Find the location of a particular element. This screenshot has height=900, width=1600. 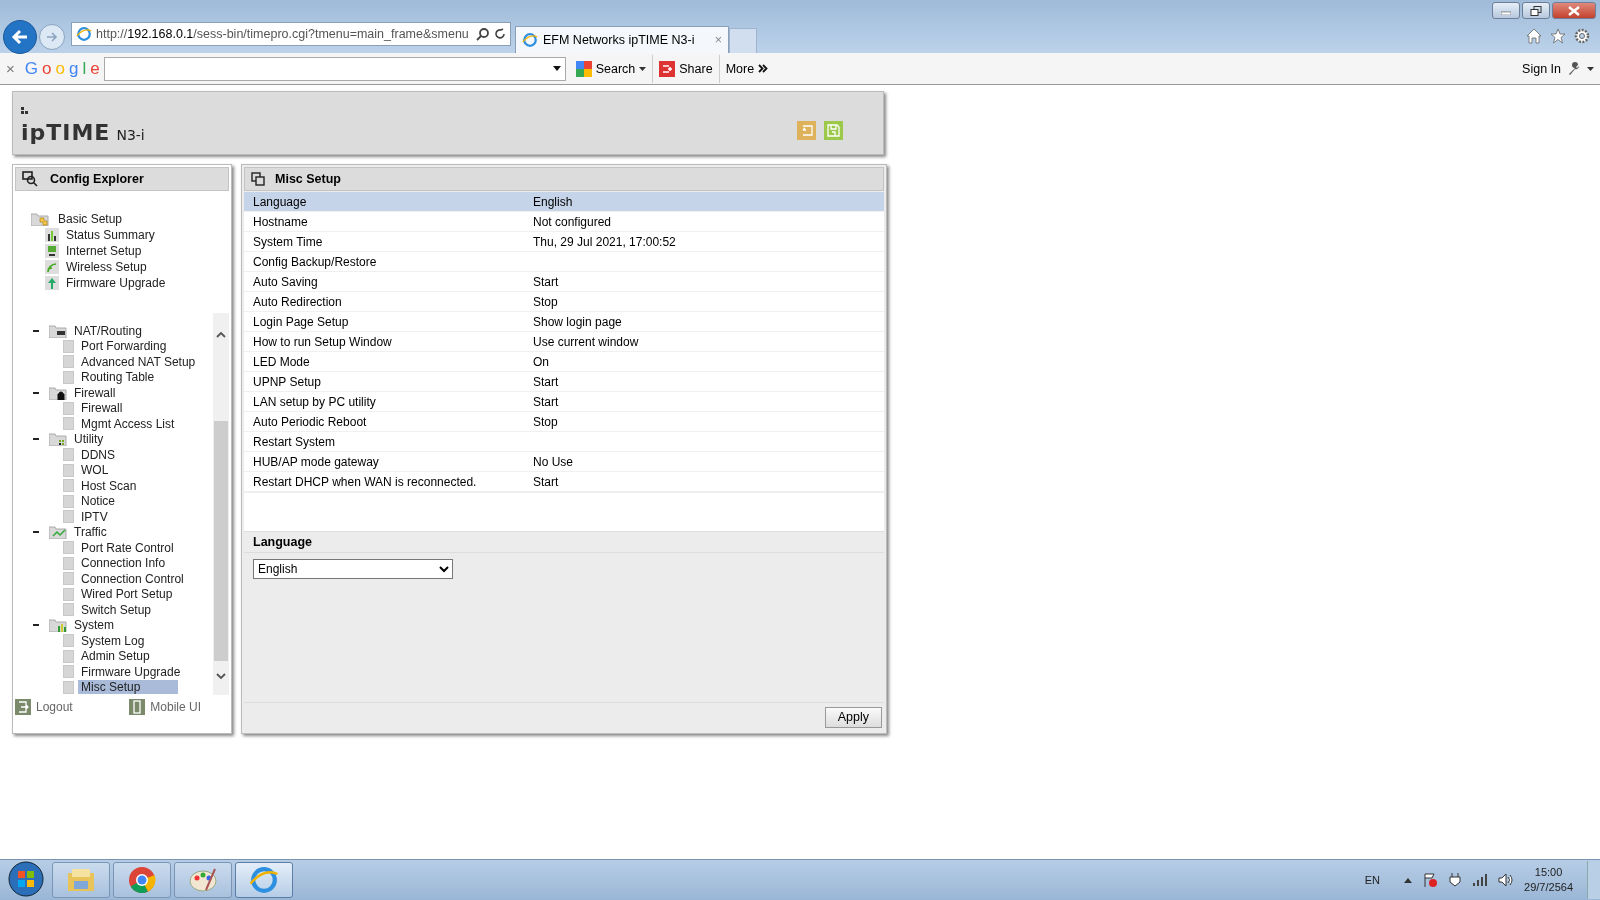

flag-icon is located at coordinates (1430, 880).